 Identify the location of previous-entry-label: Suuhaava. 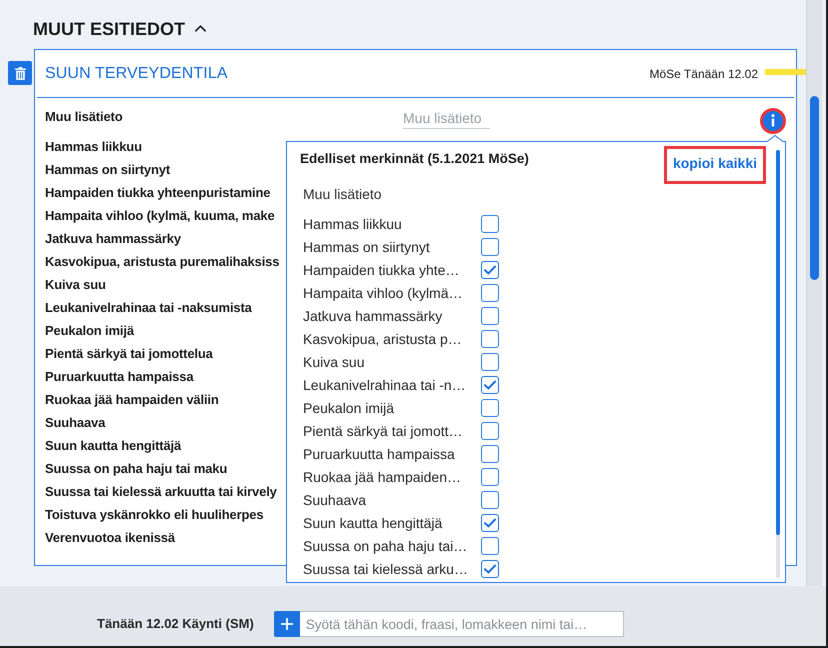
(335, 500).